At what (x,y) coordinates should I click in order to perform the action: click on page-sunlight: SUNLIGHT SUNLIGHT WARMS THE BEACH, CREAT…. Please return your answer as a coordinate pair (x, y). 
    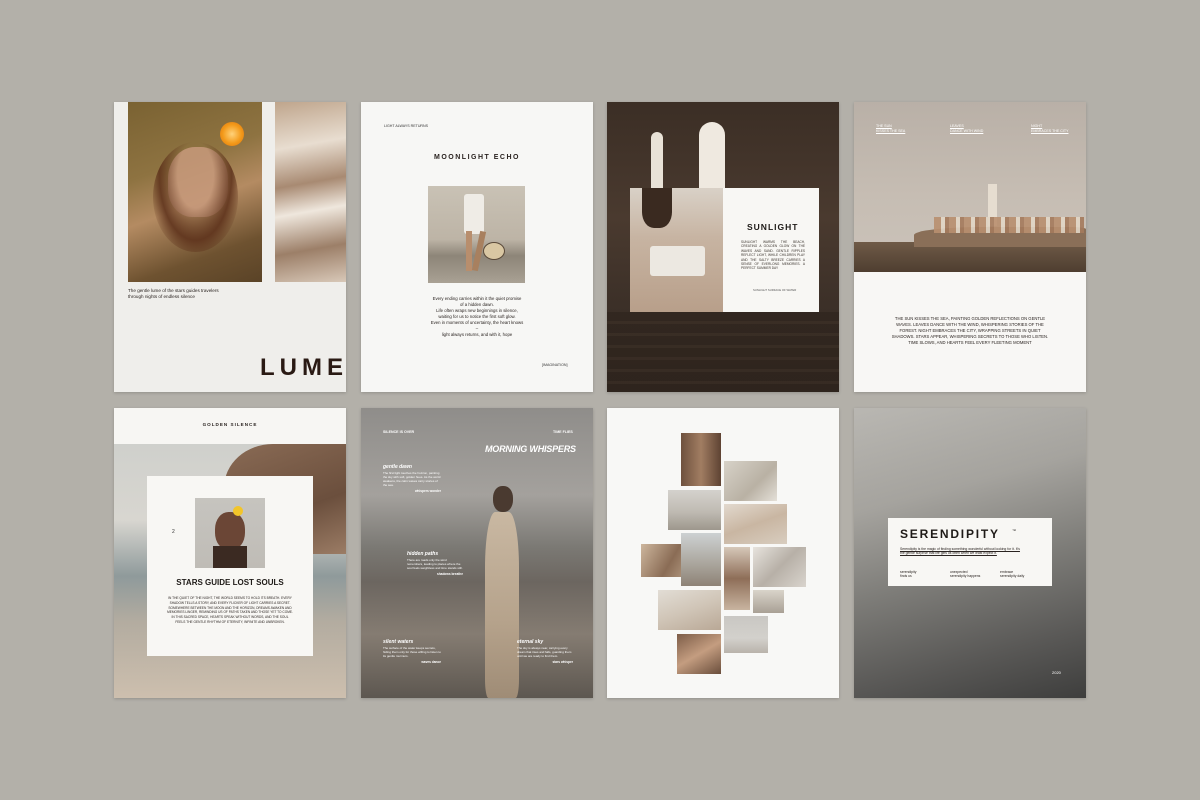
    Looking at the image, I should click on (723, 247).